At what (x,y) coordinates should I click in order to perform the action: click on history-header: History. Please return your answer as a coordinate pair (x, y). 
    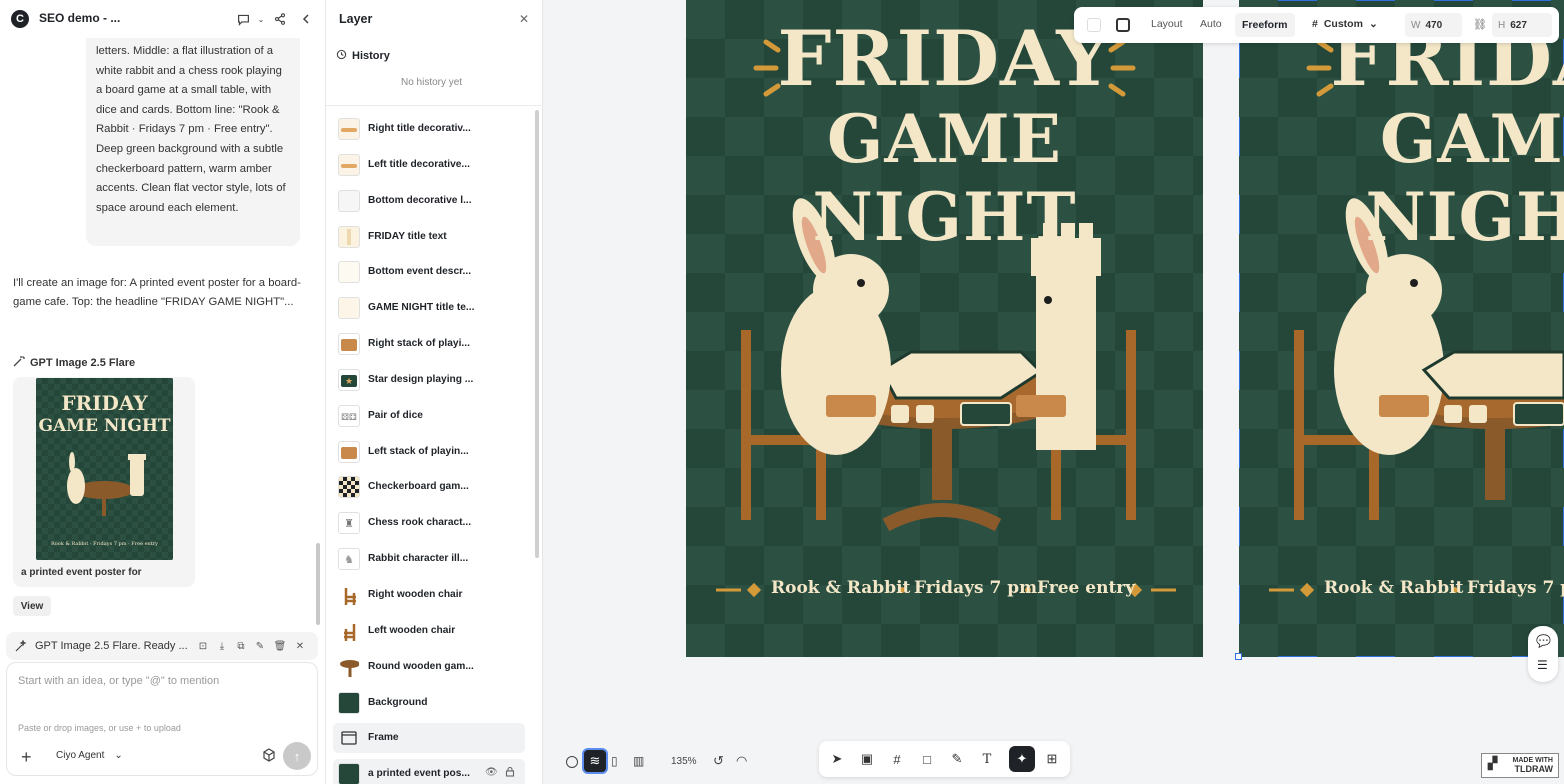
    Looking at the image, I should click on (363, 56).